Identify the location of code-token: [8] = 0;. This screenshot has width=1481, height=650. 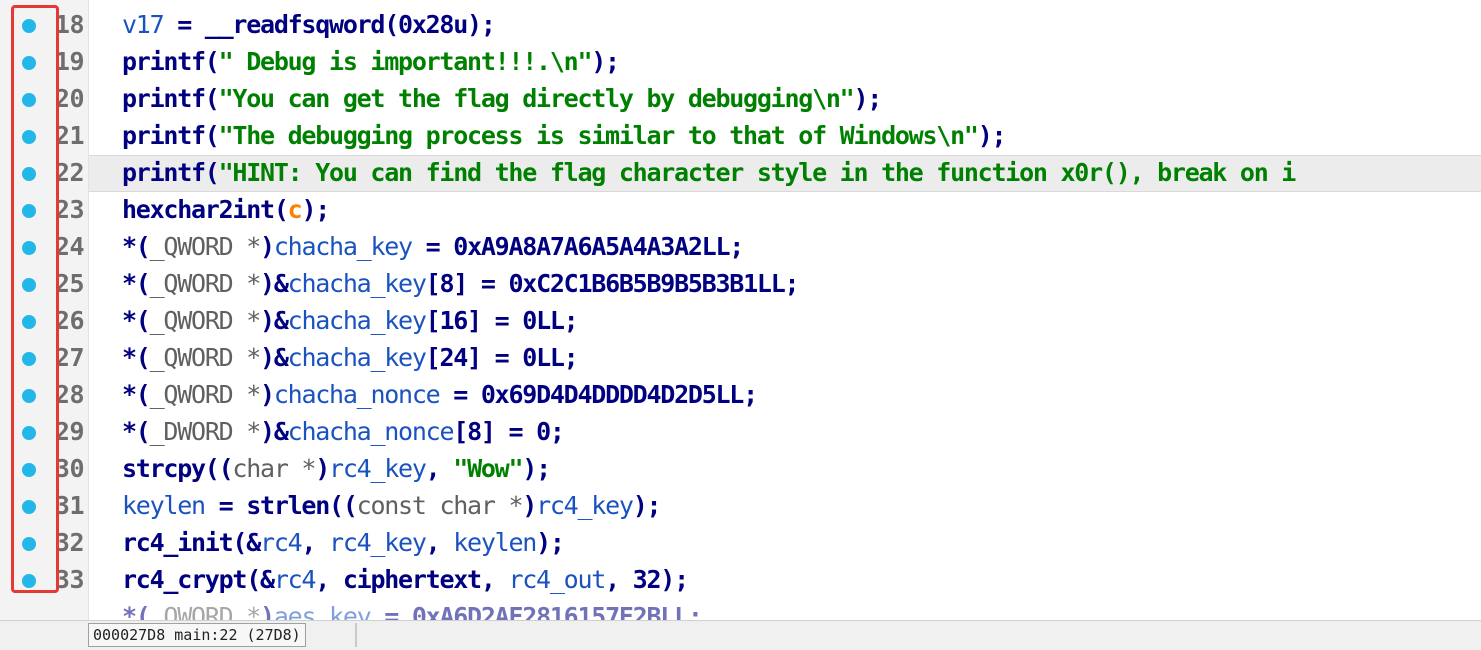
(509, 431).